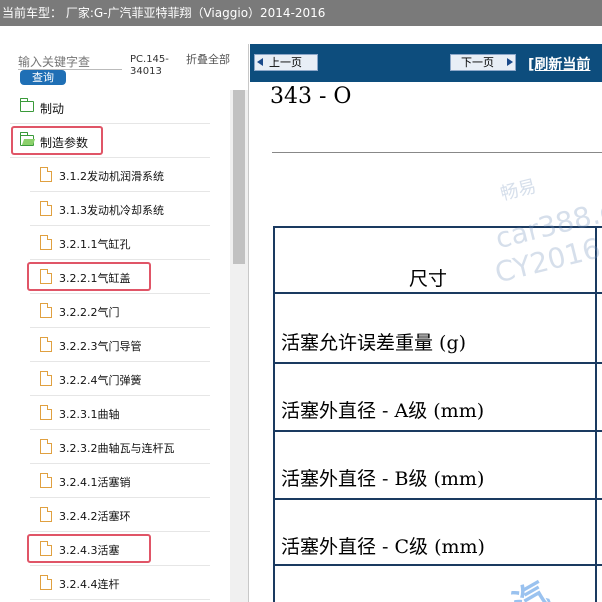 This screenshot has width=602, height=602. I want to click on tree-page-item: 3.2.3.1曲轴, so click(120, 413).